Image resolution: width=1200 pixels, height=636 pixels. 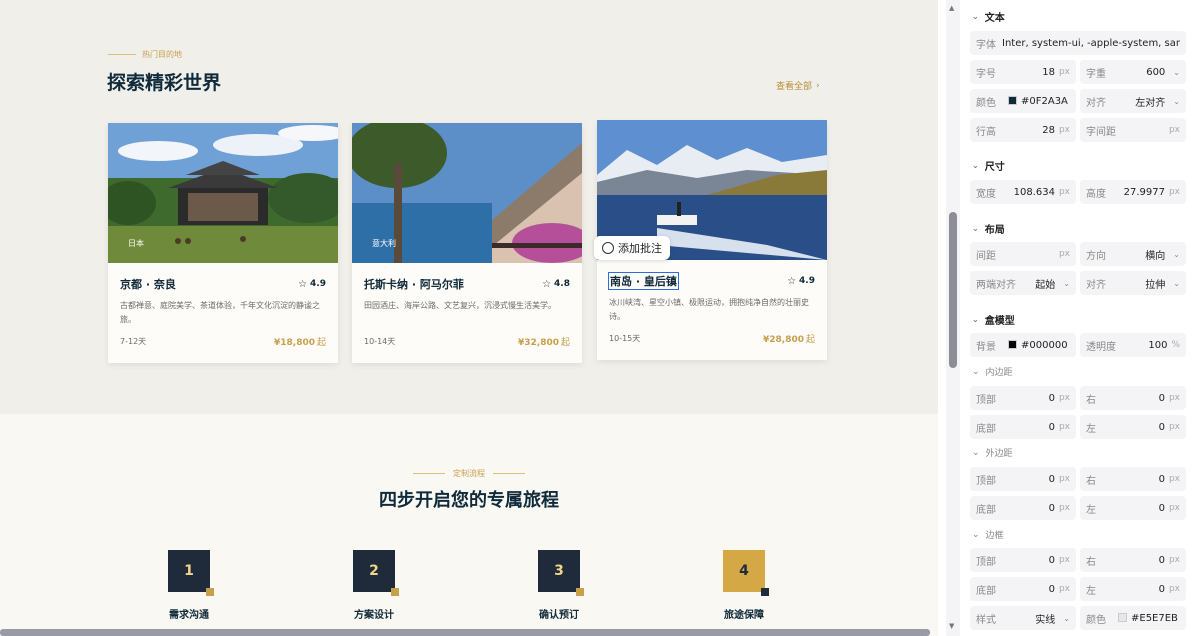 What do you see at coordinates (164, 83) in the screenshot?
I see `explore-heading: 探索精彩世界` at bounding box center [164, 83].